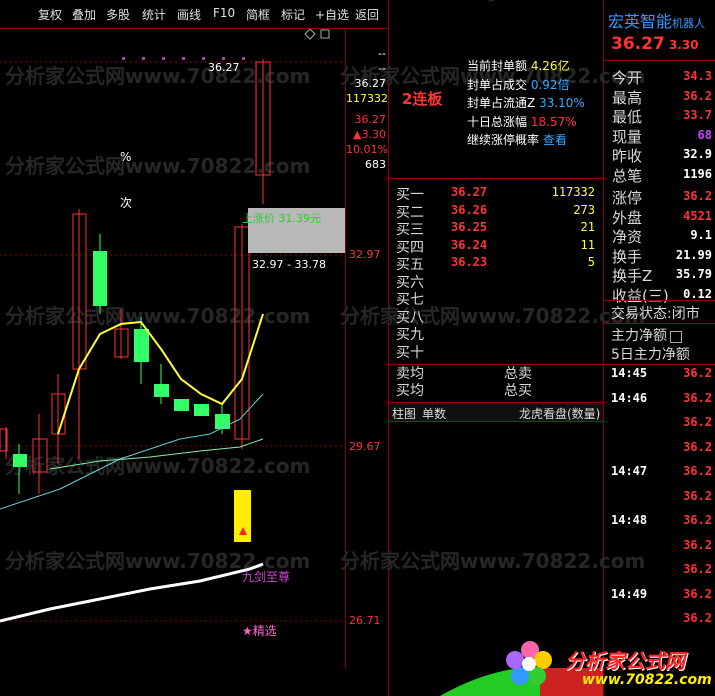 Image resolution: width=715 pixels, height=696 pixels. Describe the element at coordinates (629, 593) in the screenshot. I see `tick-time: 14:49` at that location.